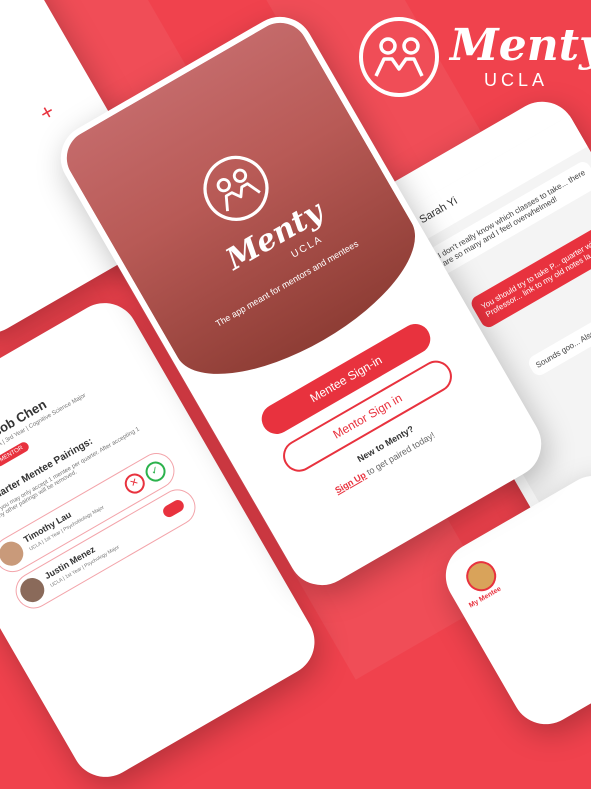 The width and height of the screenshot is (591, 789). Describe the element at coordinates (350, 483) in the screenshot. I see `signup-link: Sign Up` at that location.